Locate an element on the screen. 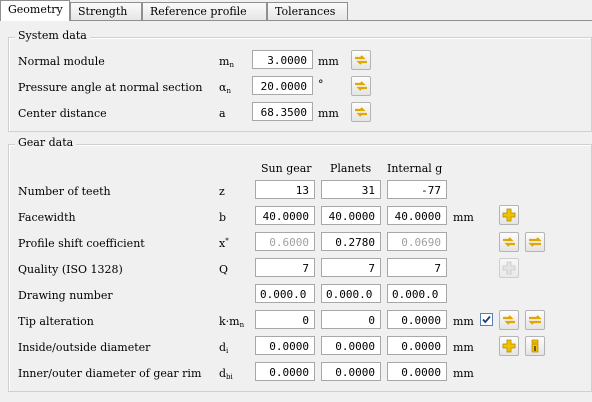 The height and width of the screenshot is (402, 592). tip-alteration-label: Tip alteration is located at coordinates (56, 321).